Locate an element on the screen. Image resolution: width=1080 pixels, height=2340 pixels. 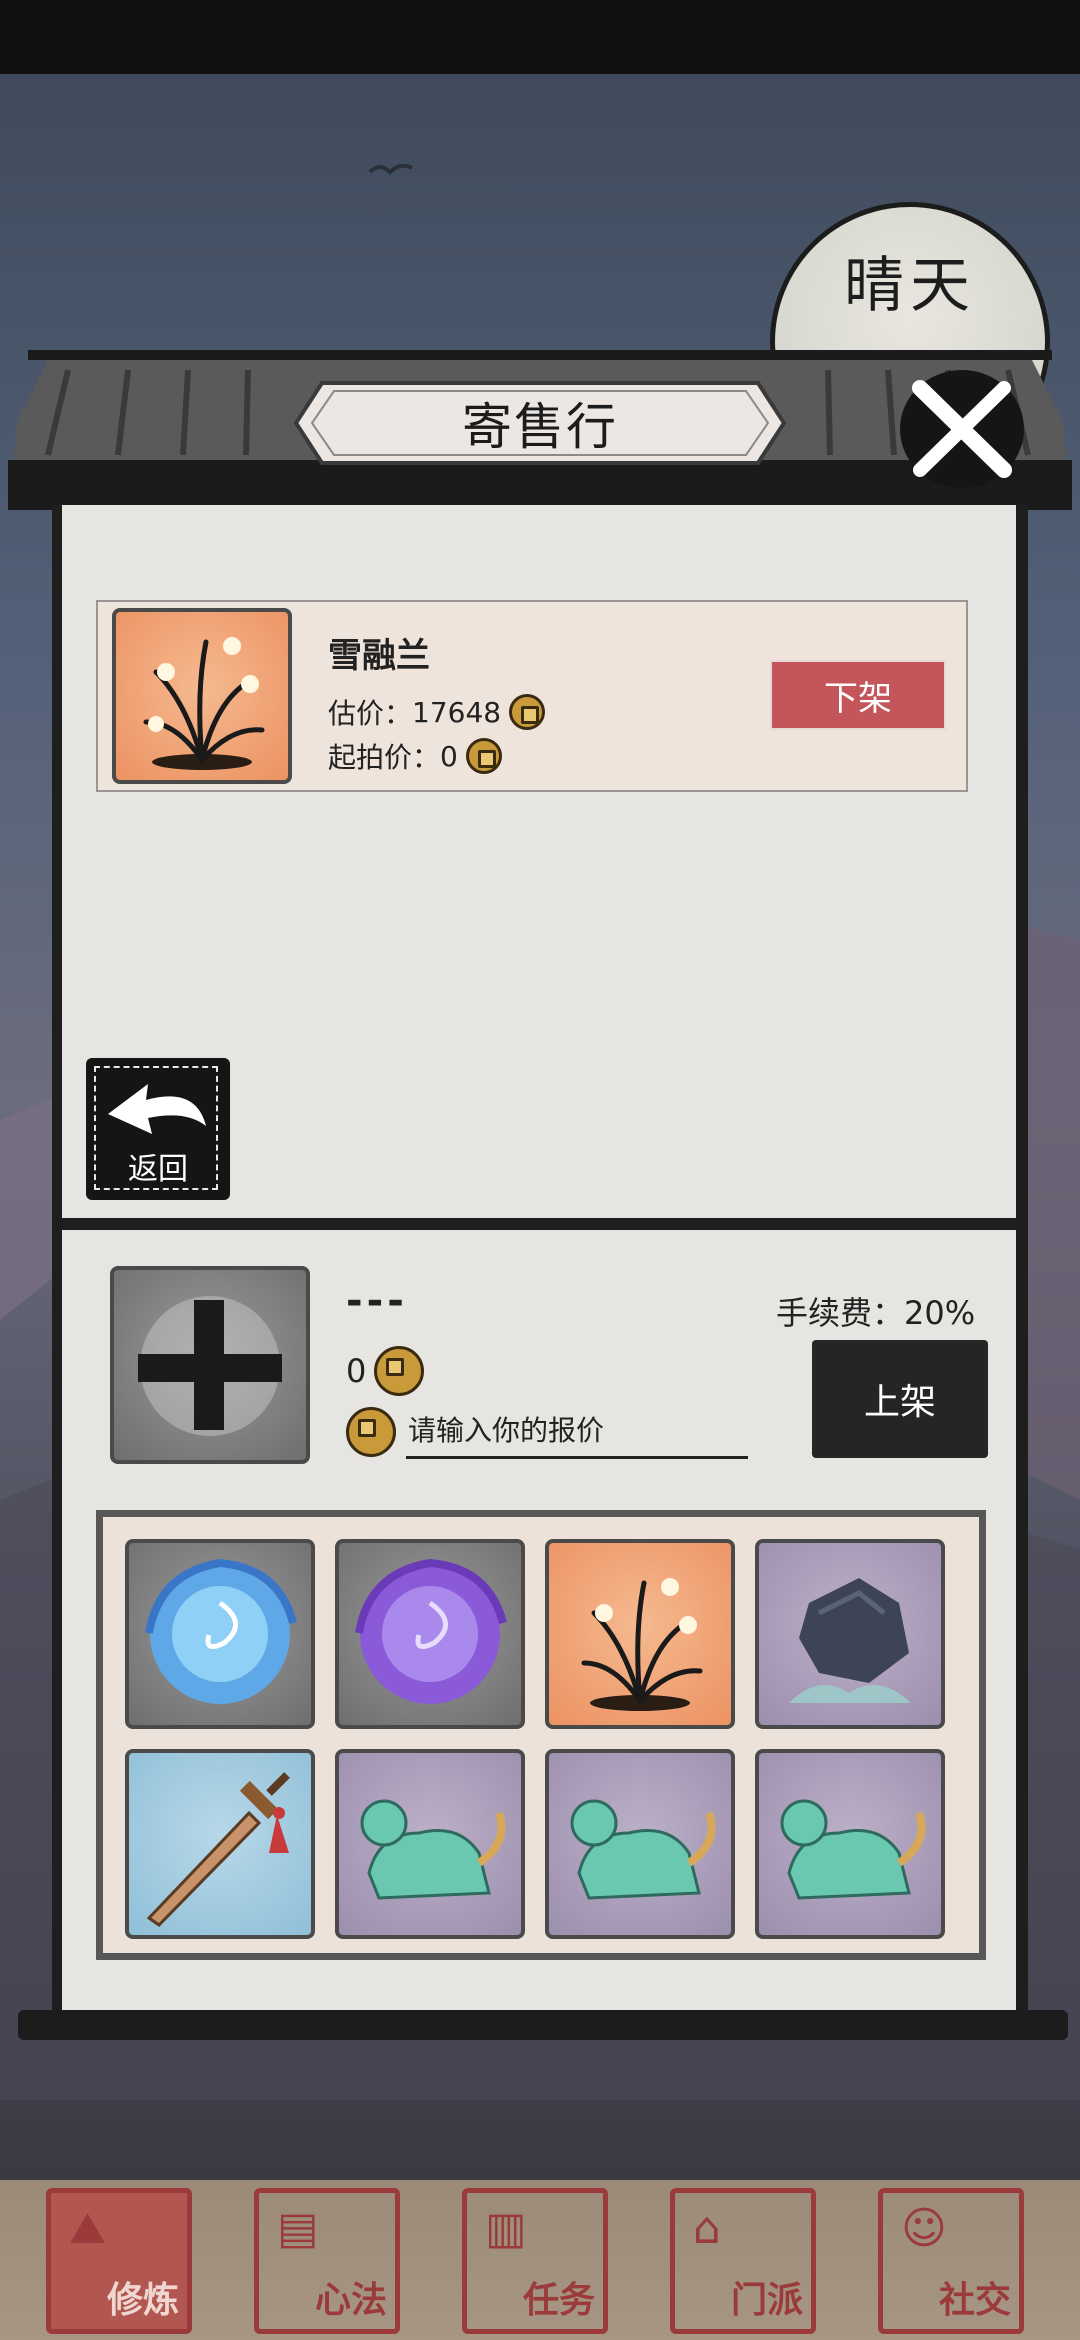
start-price-row: 起拍价： 0 is located at coordinates (415, 756).